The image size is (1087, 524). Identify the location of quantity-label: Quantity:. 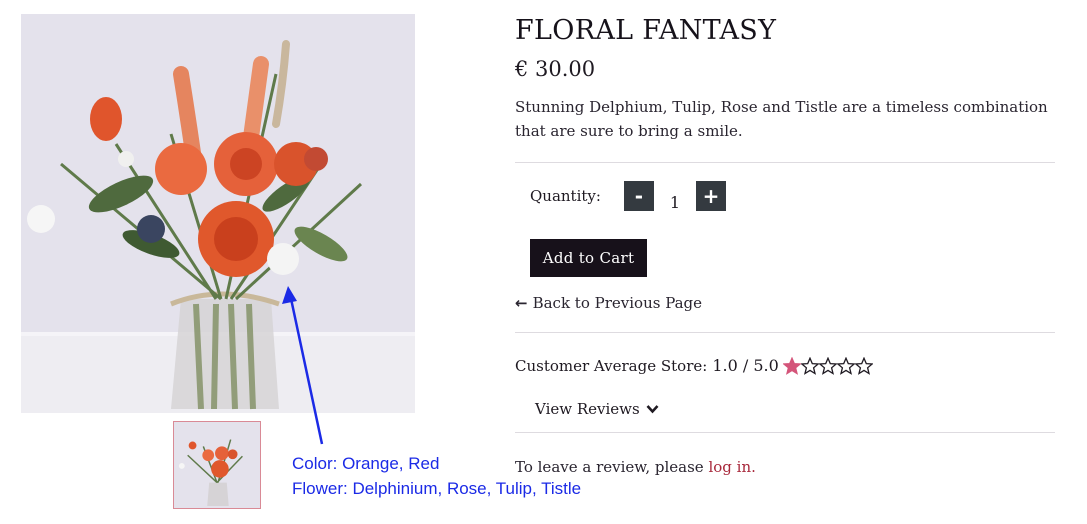
(565, 196).